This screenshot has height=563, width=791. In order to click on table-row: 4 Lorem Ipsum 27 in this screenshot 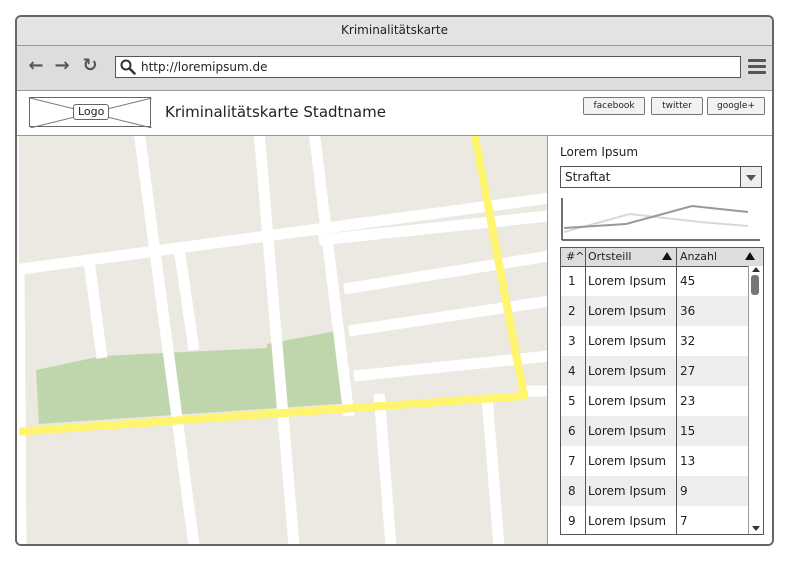, I will do `click(655, 371)`.